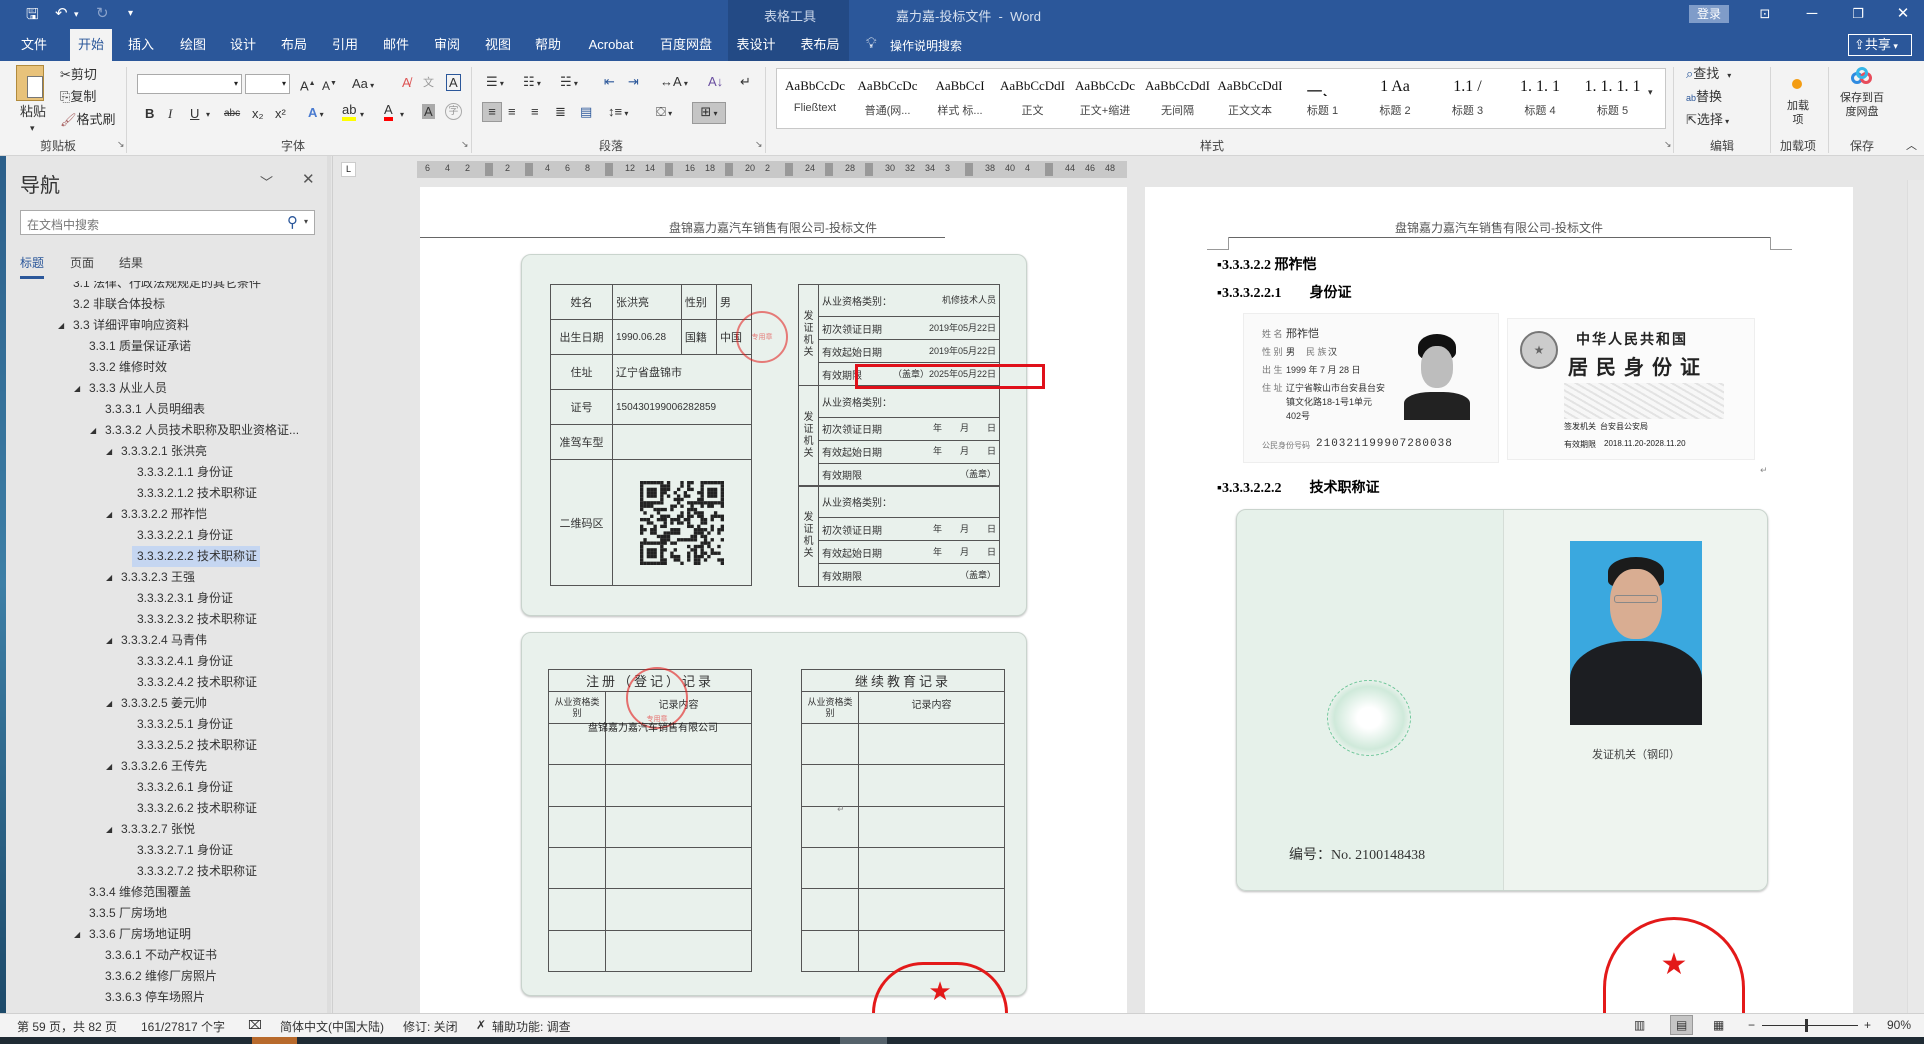 This screenshot has height=1044, width=1924. Describe the element at coordinates (150, 640) in the screenshot. I see `nav-heading-item: ◢ 3.3.3.2.4 马青伟` at that location.